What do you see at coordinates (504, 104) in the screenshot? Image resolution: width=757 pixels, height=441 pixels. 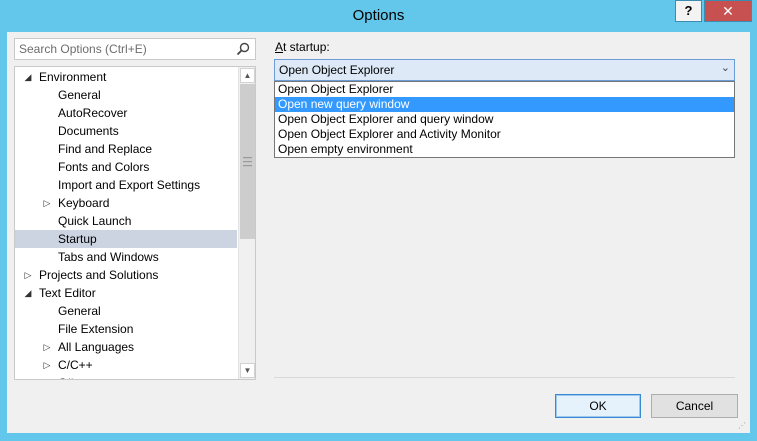 I see `dropdown-option: Open new query window` at bounding box center [504, 104].